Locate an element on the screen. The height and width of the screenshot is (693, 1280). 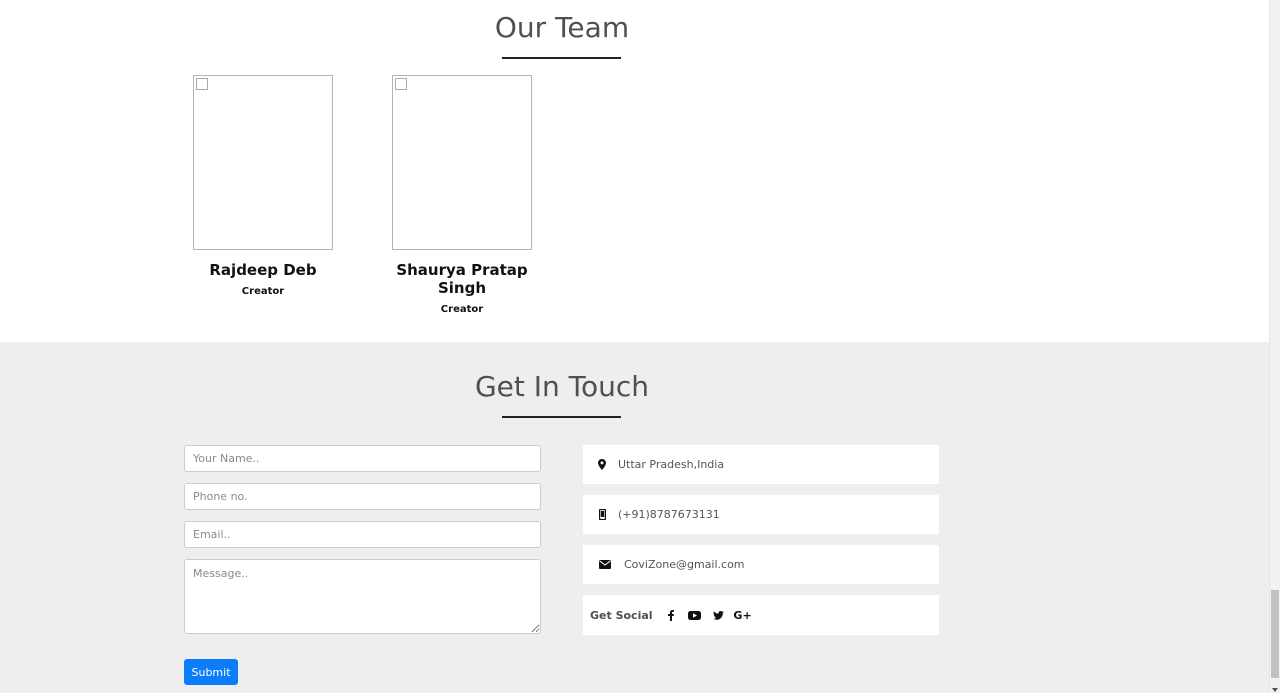
youtube-icon is located at coordinates (695, 615).